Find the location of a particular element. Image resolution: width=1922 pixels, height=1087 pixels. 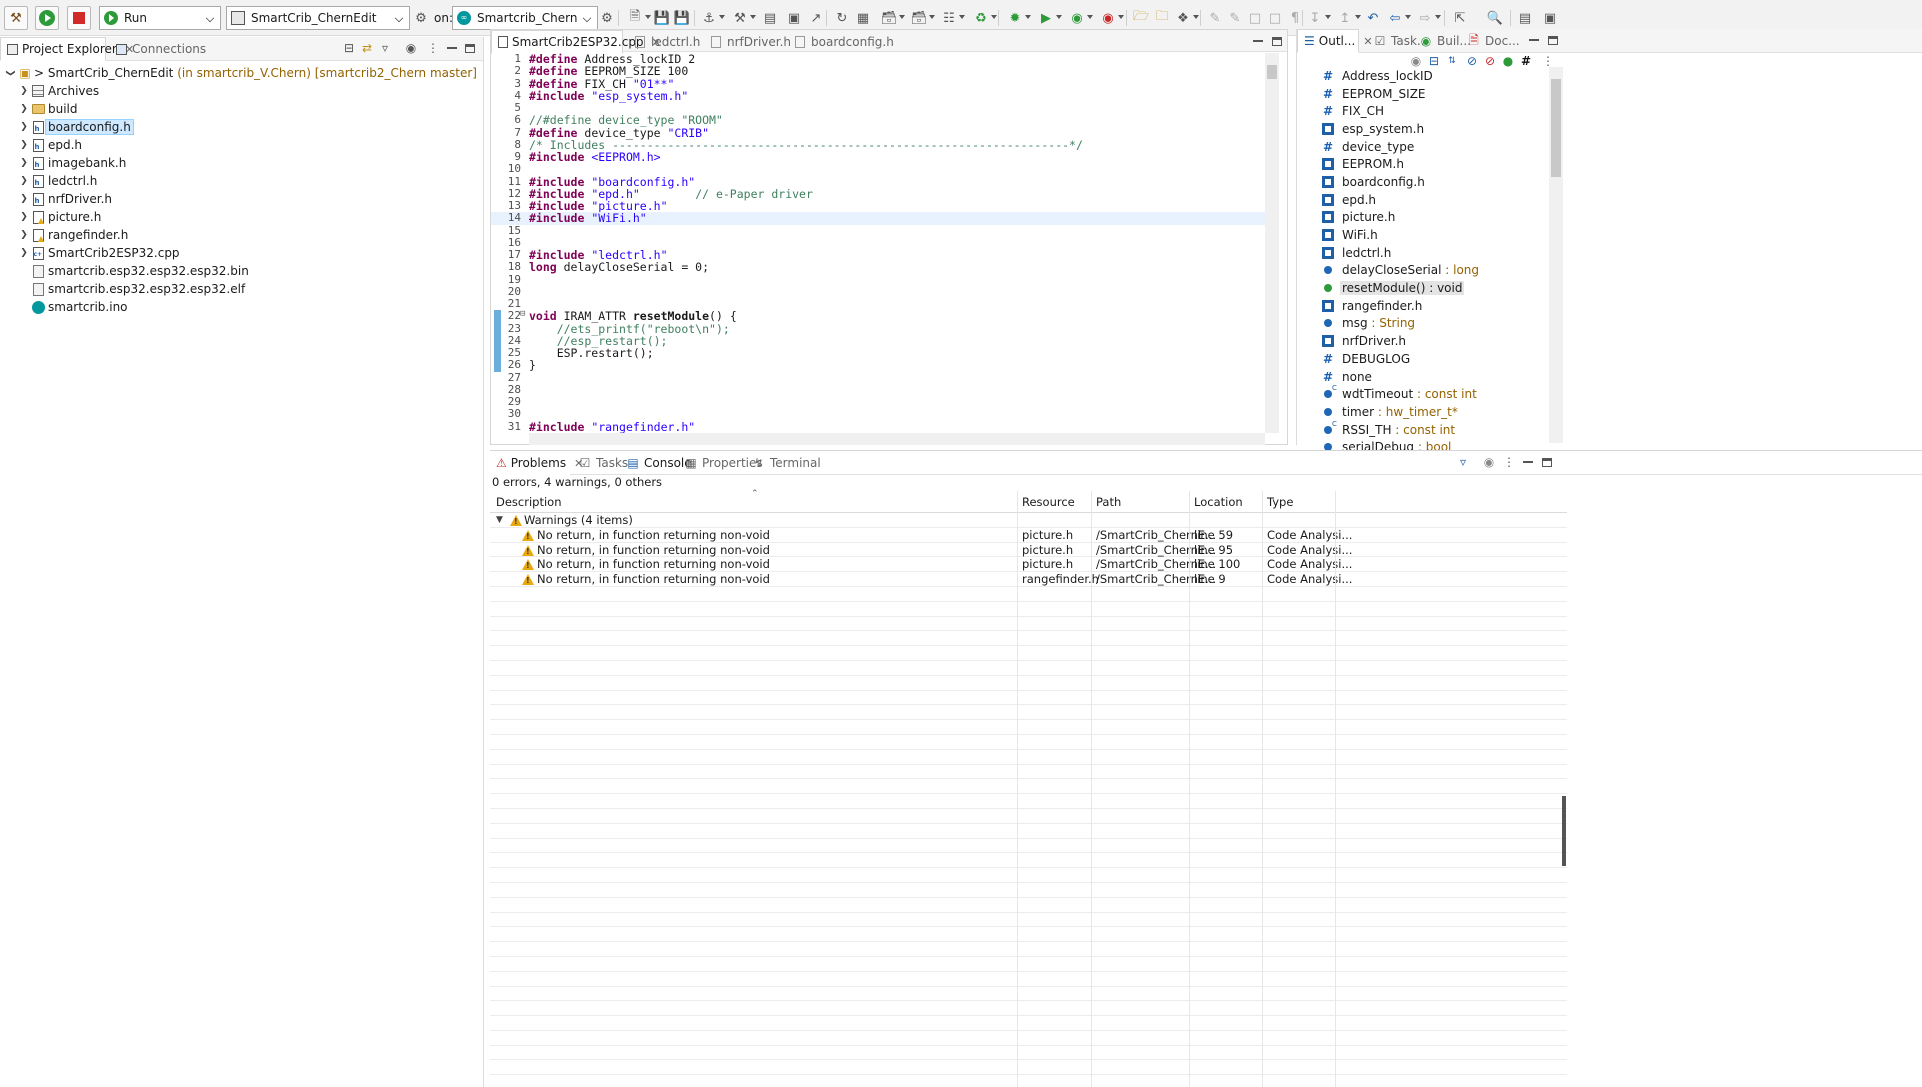

launch-button is located at coordinates (47, 18).